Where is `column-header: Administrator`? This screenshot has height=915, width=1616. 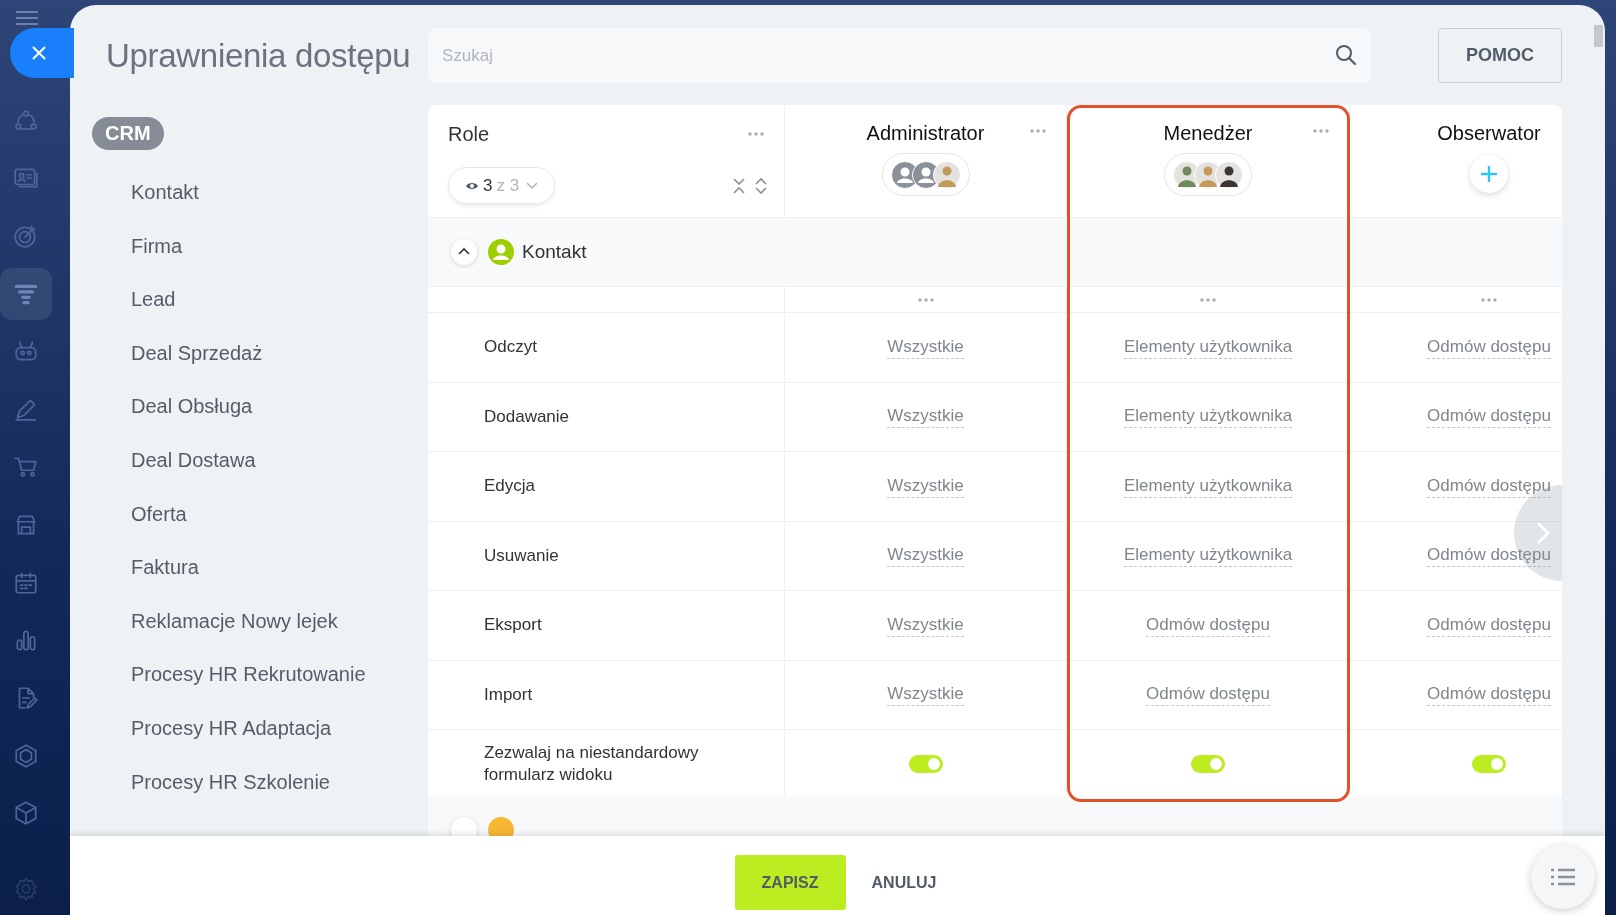 column-header: Administrator is located at coordinates (925, 133).